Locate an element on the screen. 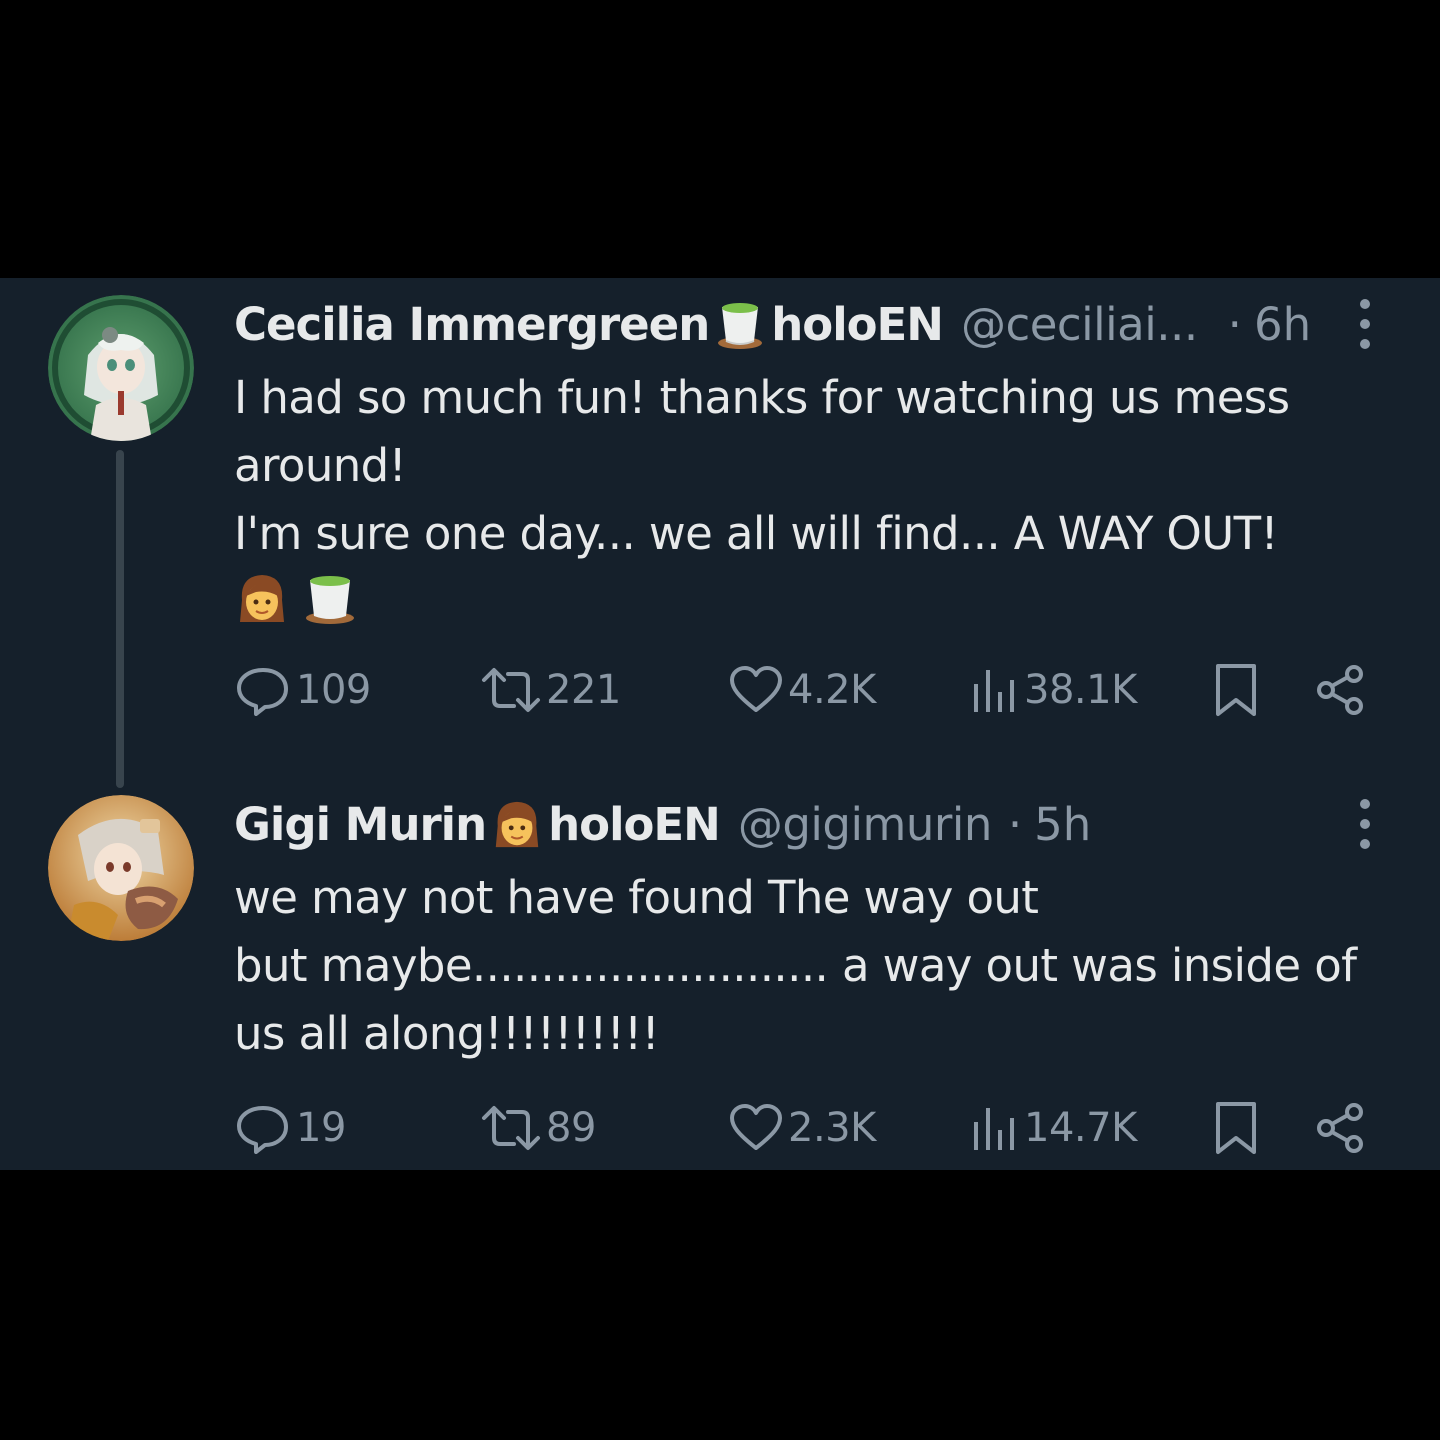 This screenshot has width=1440, height=1440. retweet-count: 89 is located at coordinates (571, 1128).